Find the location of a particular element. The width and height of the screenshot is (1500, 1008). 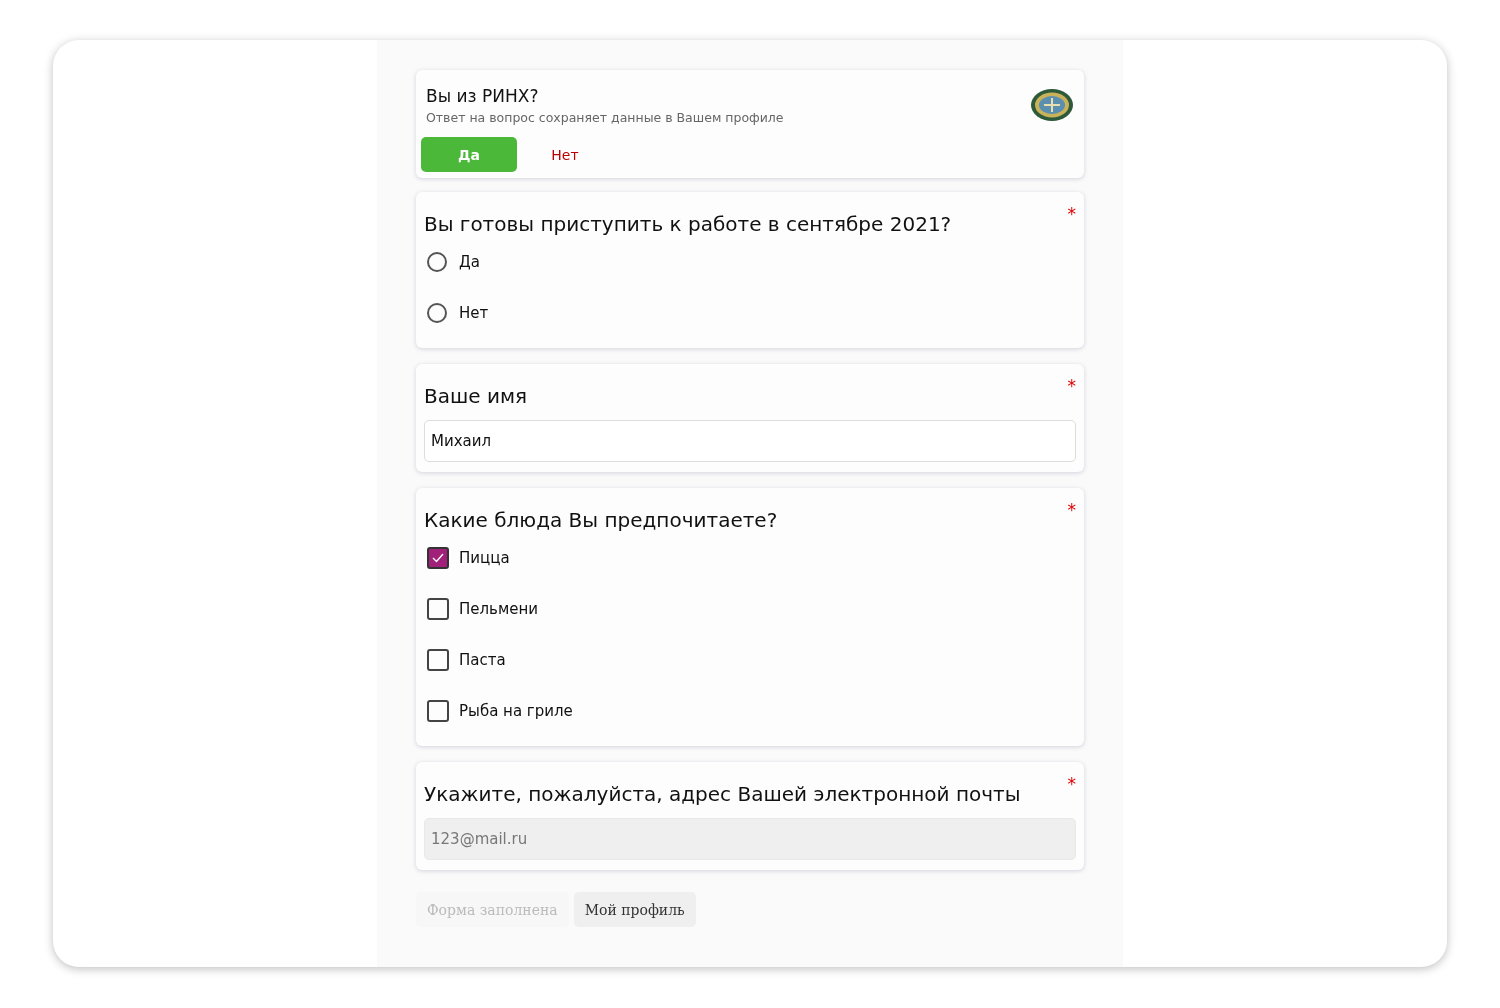

checkmark-icon is located at coordinates (438, 557).